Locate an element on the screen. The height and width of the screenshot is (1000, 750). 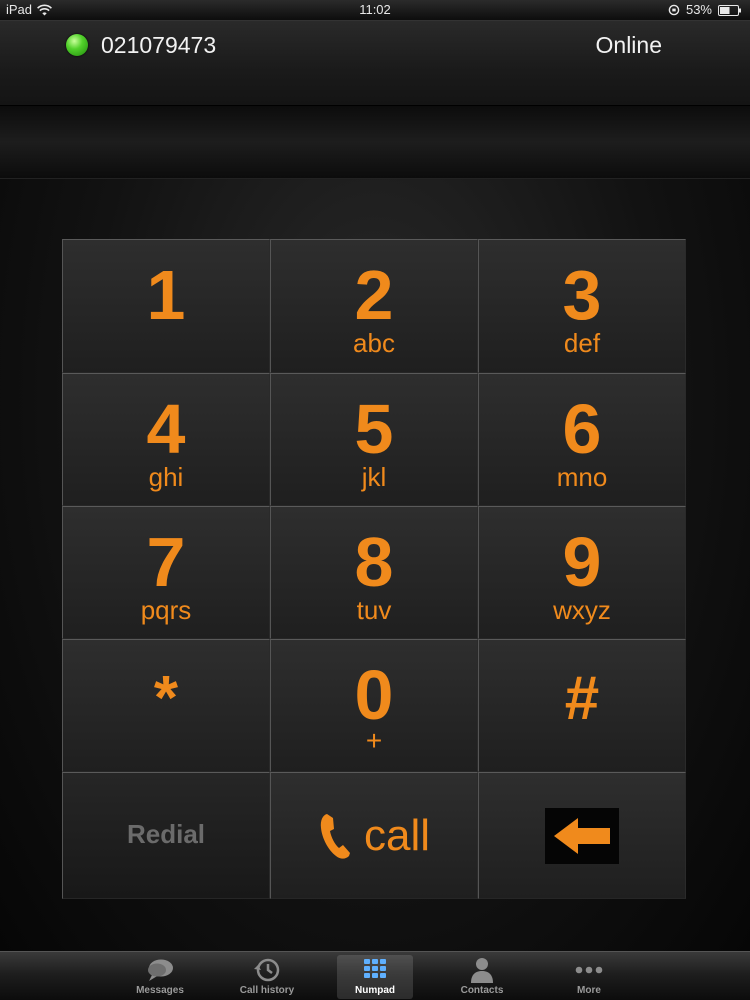
key-4: 4 ghi is located at coordinates (166, 439).